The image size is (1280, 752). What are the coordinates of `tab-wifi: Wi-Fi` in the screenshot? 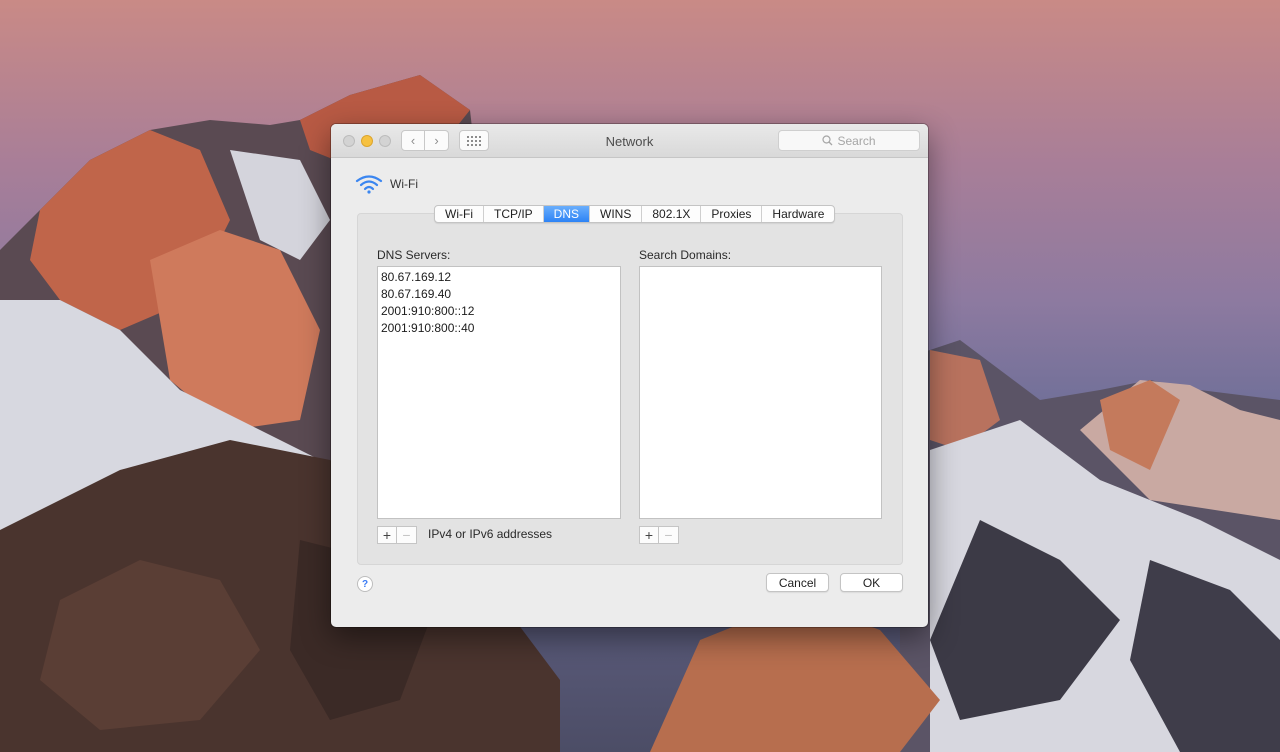 It's located at (459, 214).